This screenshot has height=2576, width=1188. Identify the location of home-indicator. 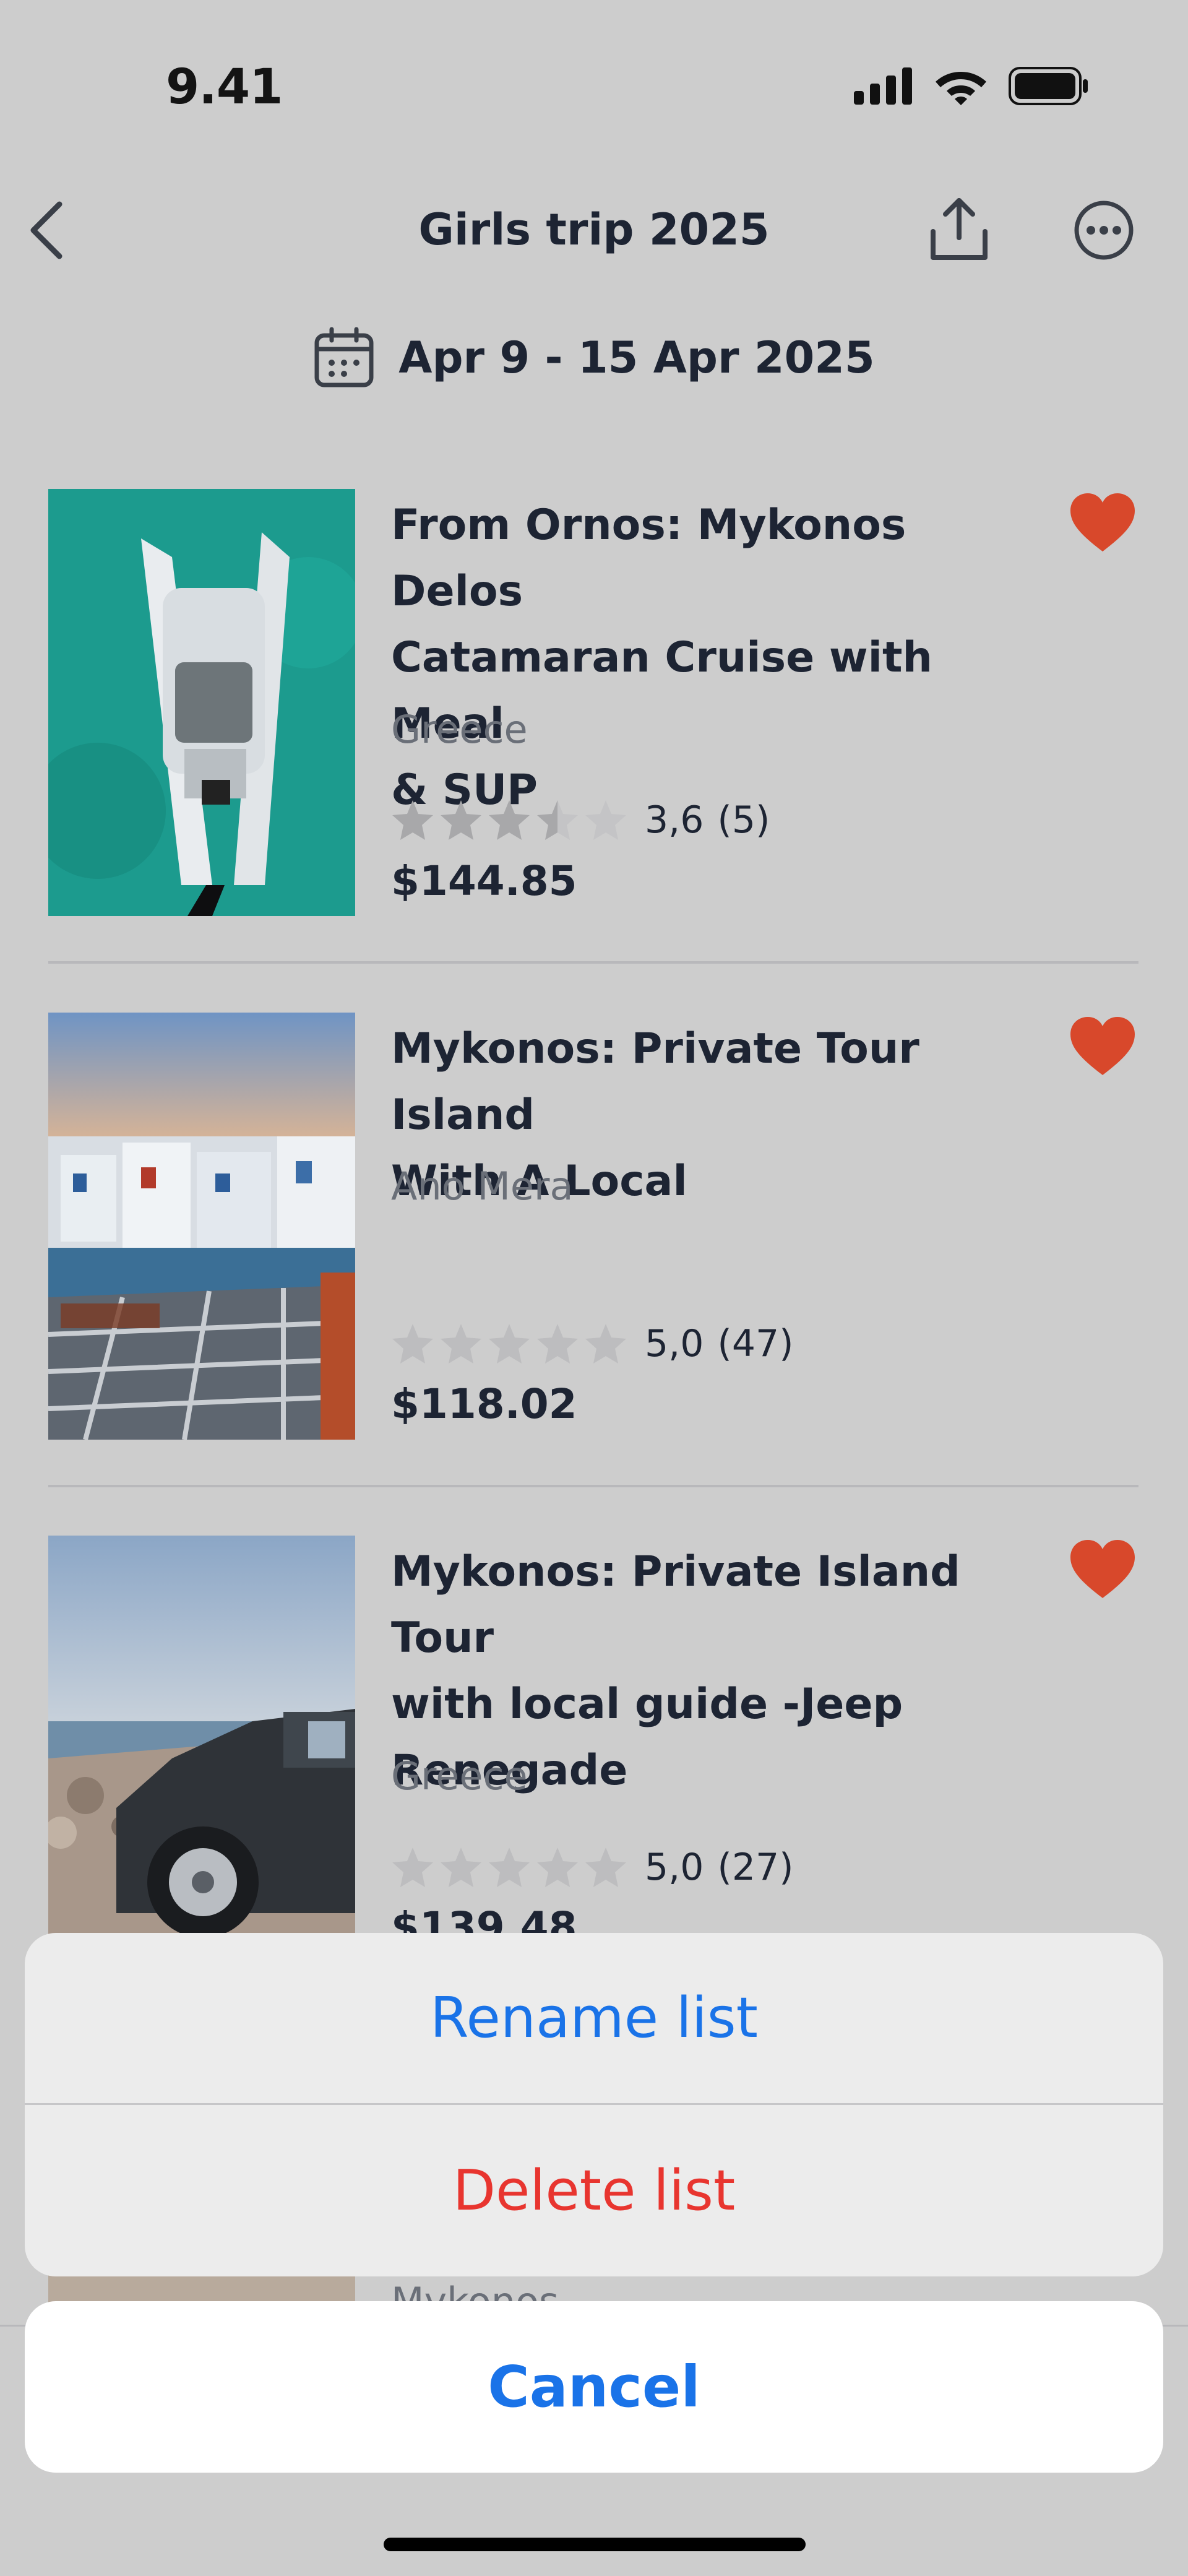
(595, 2544).